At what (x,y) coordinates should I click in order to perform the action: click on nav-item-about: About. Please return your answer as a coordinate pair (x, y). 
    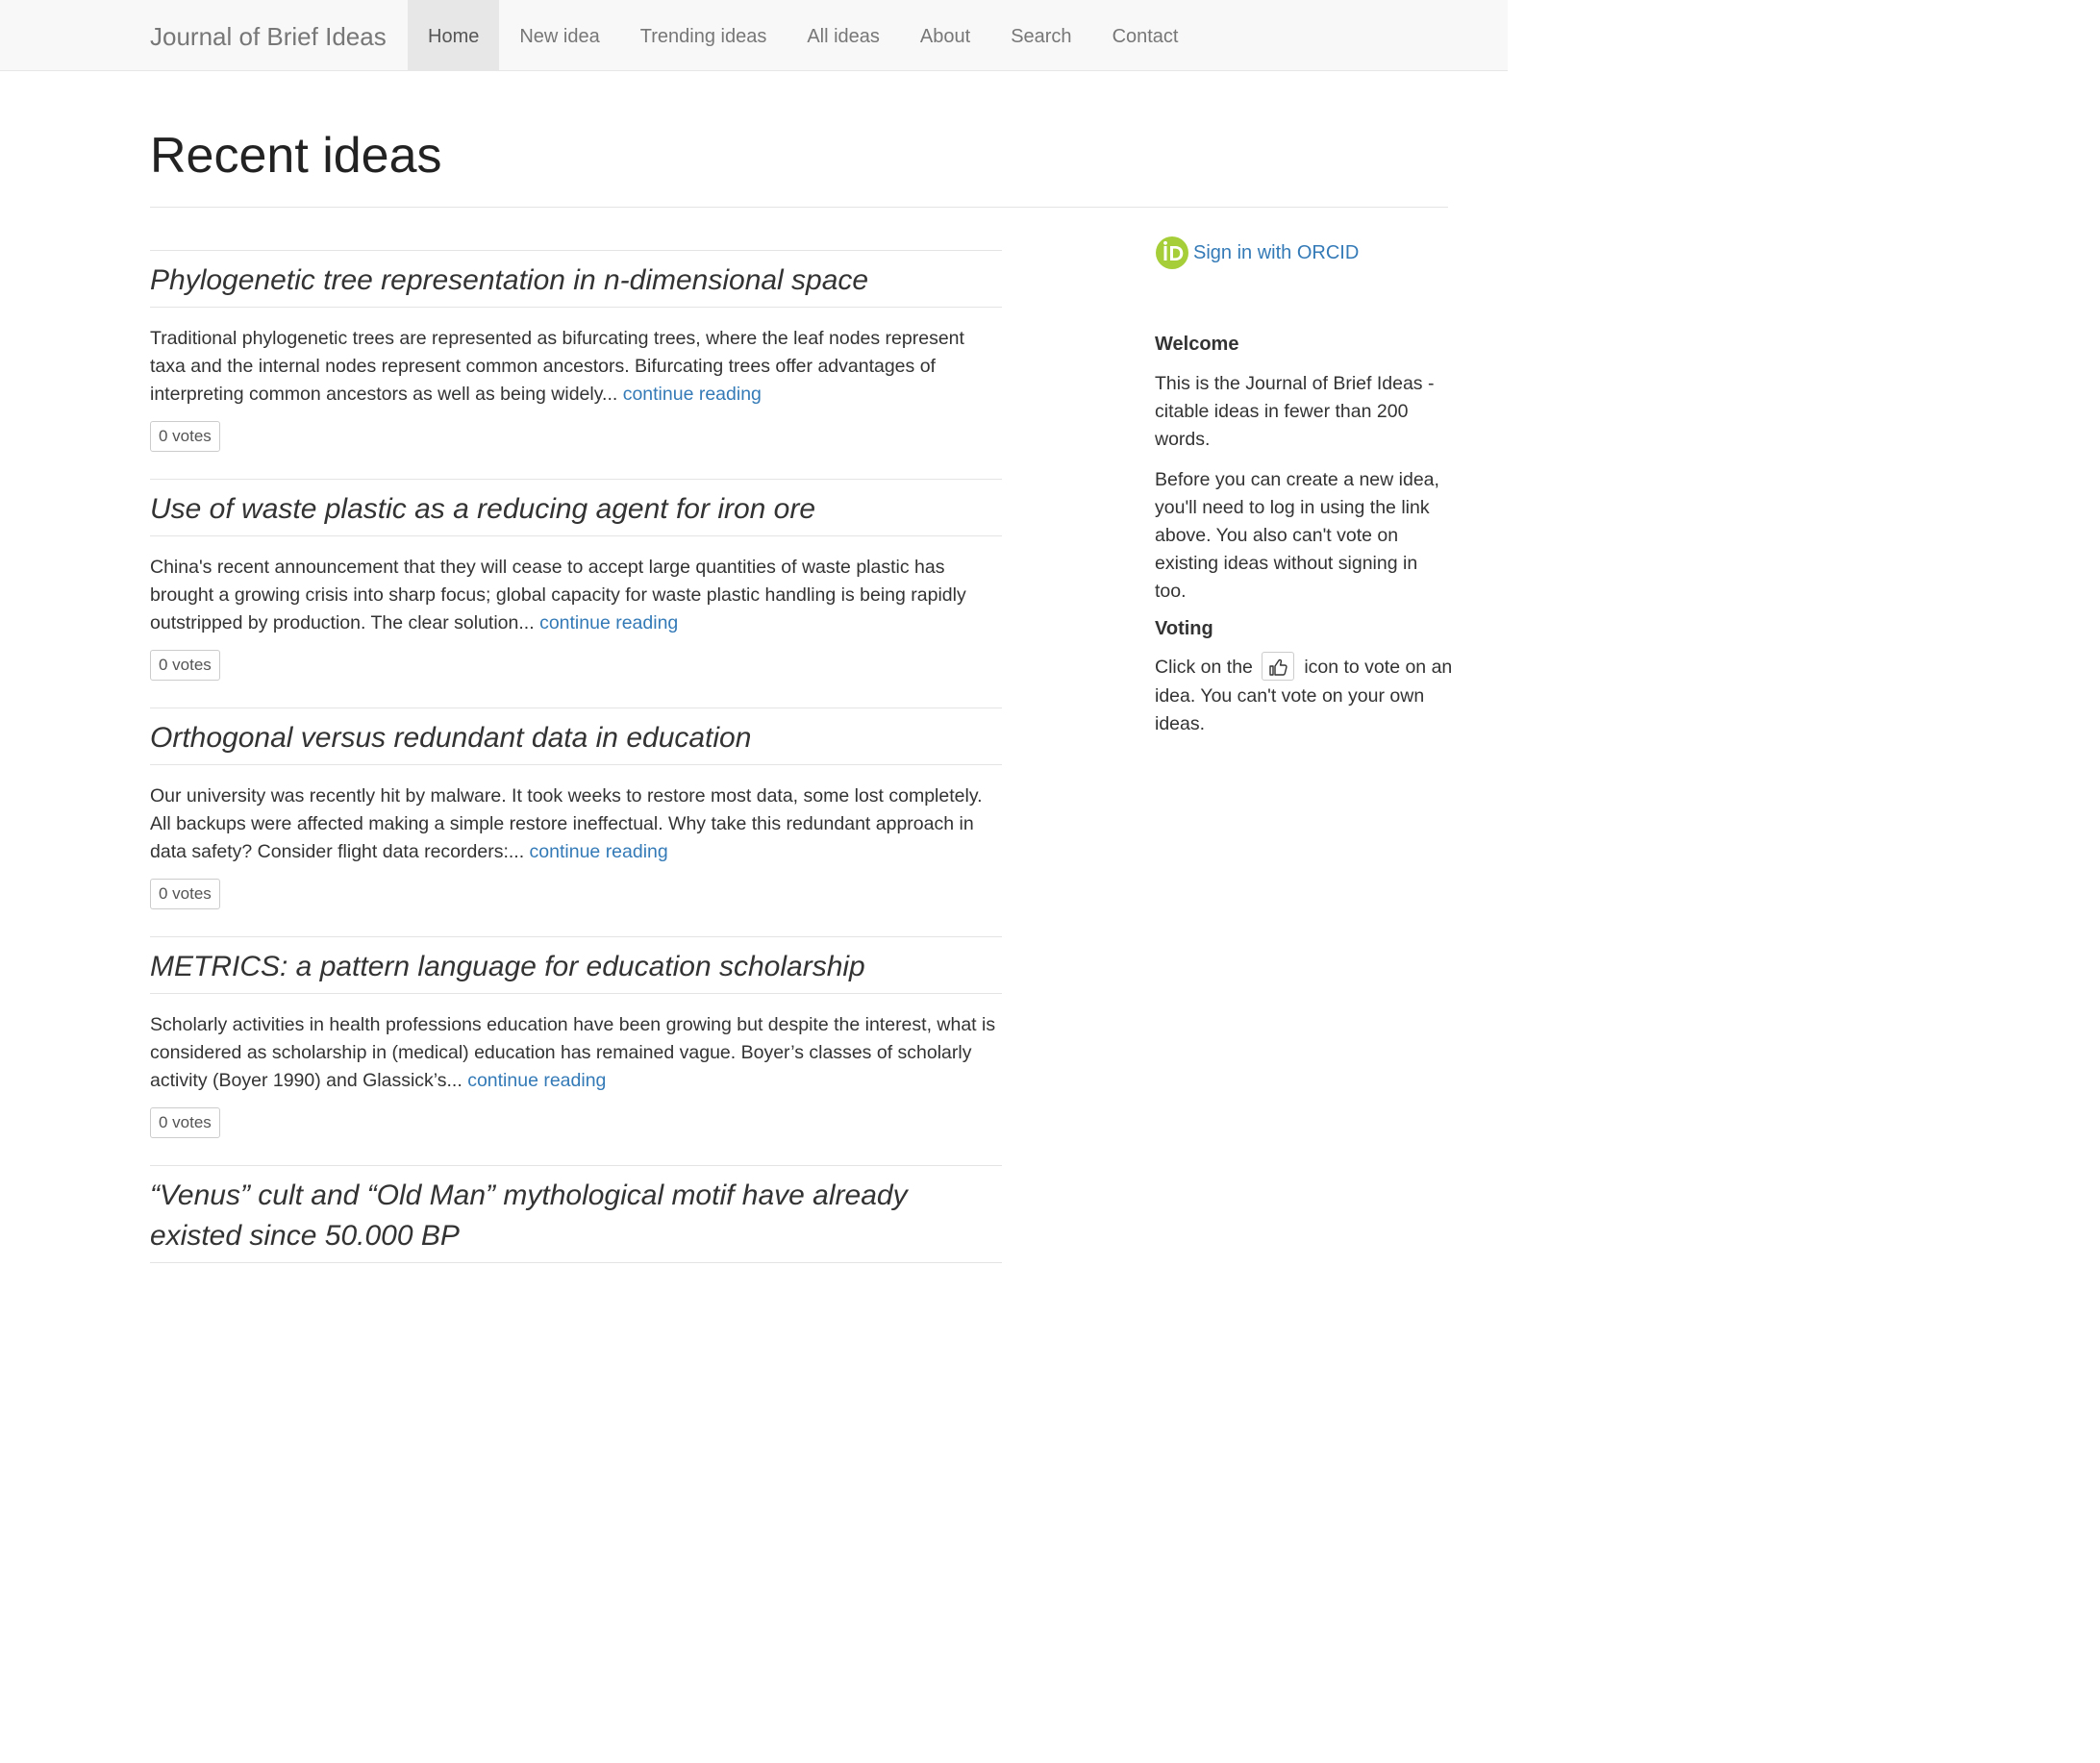
    Looking at the image, I should click on (945, 35).